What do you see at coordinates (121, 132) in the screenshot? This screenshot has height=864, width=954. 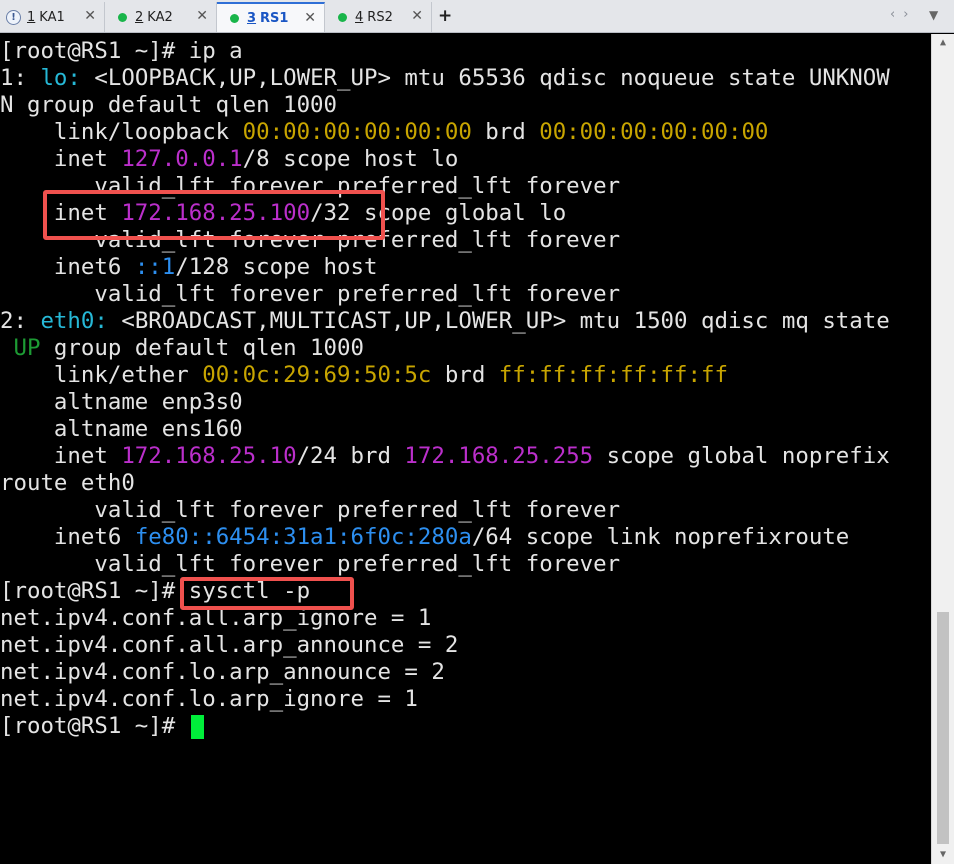 I see `terminal-text: link/loopback` at bounding box center [121, 132].